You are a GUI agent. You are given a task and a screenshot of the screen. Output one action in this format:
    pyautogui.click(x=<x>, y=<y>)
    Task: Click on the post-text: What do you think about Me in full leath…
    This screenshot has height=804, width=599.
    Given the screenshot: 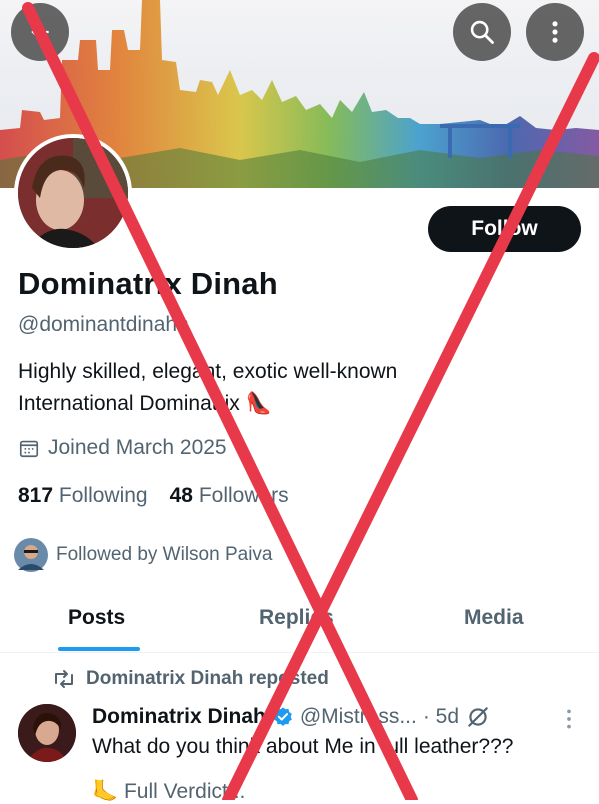 What is the action you would take?
    pyautogui.click(x=303, y=746)
    